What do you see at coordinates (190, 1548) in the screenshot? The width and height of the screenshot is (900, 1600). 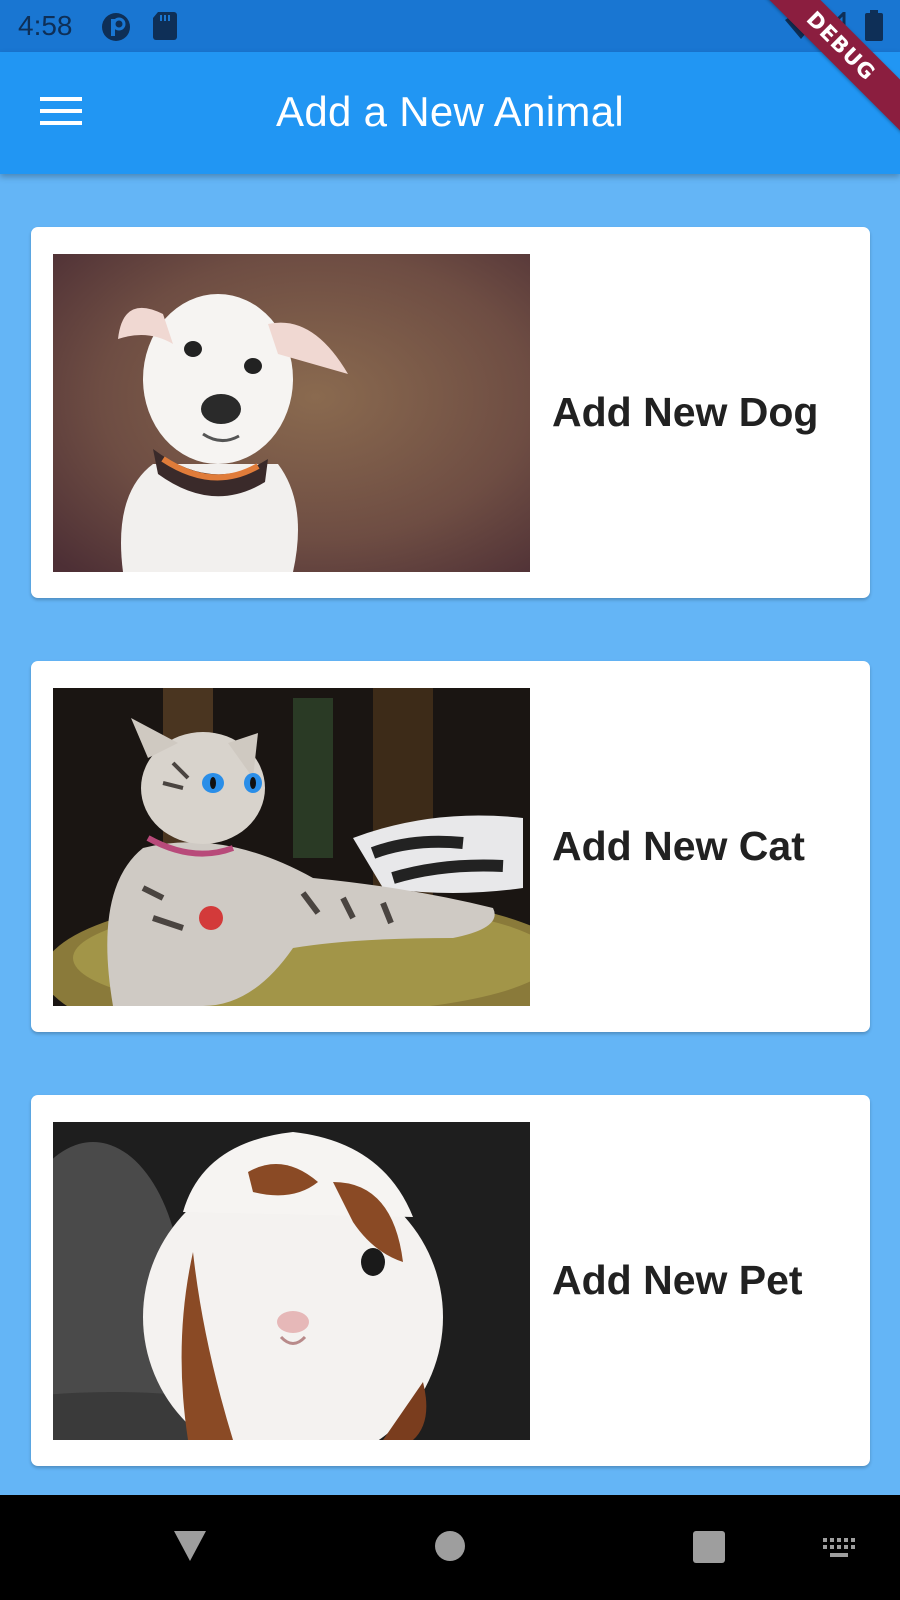 I see `back-icon` at bounding box center [190, 1548].